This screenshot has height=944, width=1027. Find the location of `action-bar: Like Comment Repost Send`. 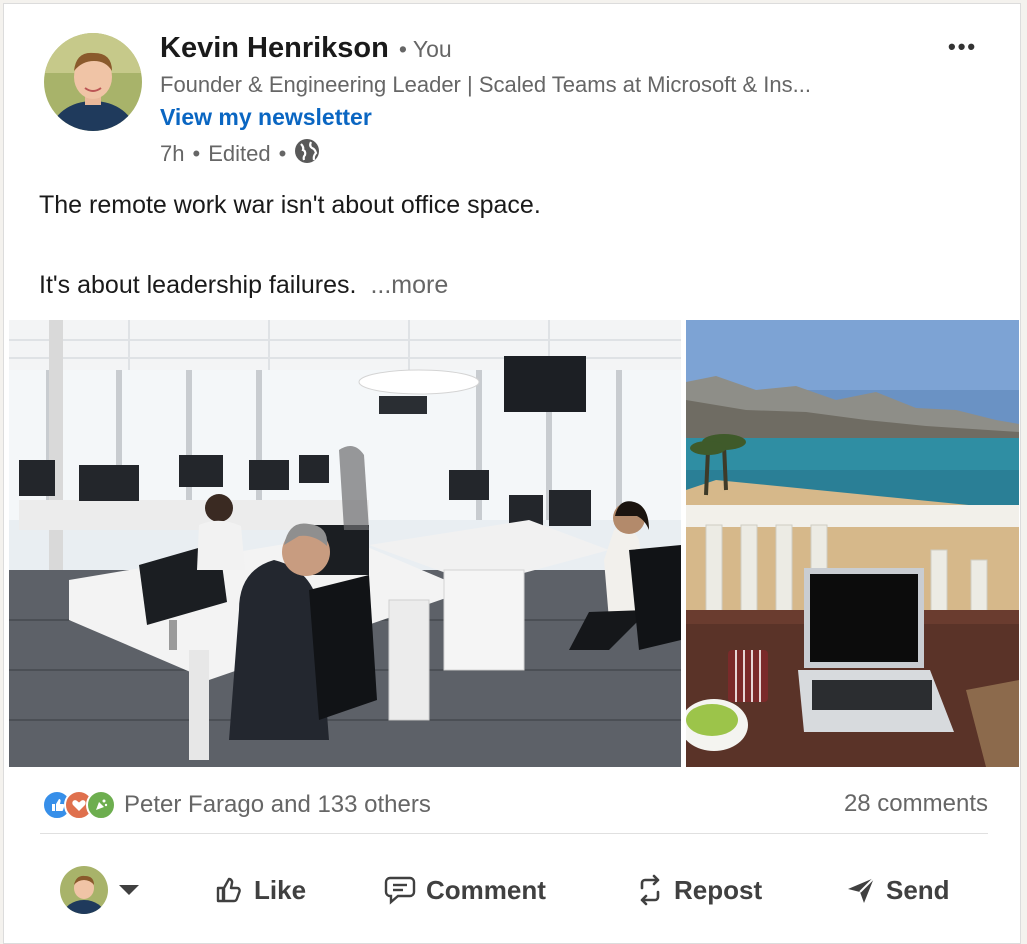

action-bar: Like Comment Repost Send is located at coordinates (512, 890).